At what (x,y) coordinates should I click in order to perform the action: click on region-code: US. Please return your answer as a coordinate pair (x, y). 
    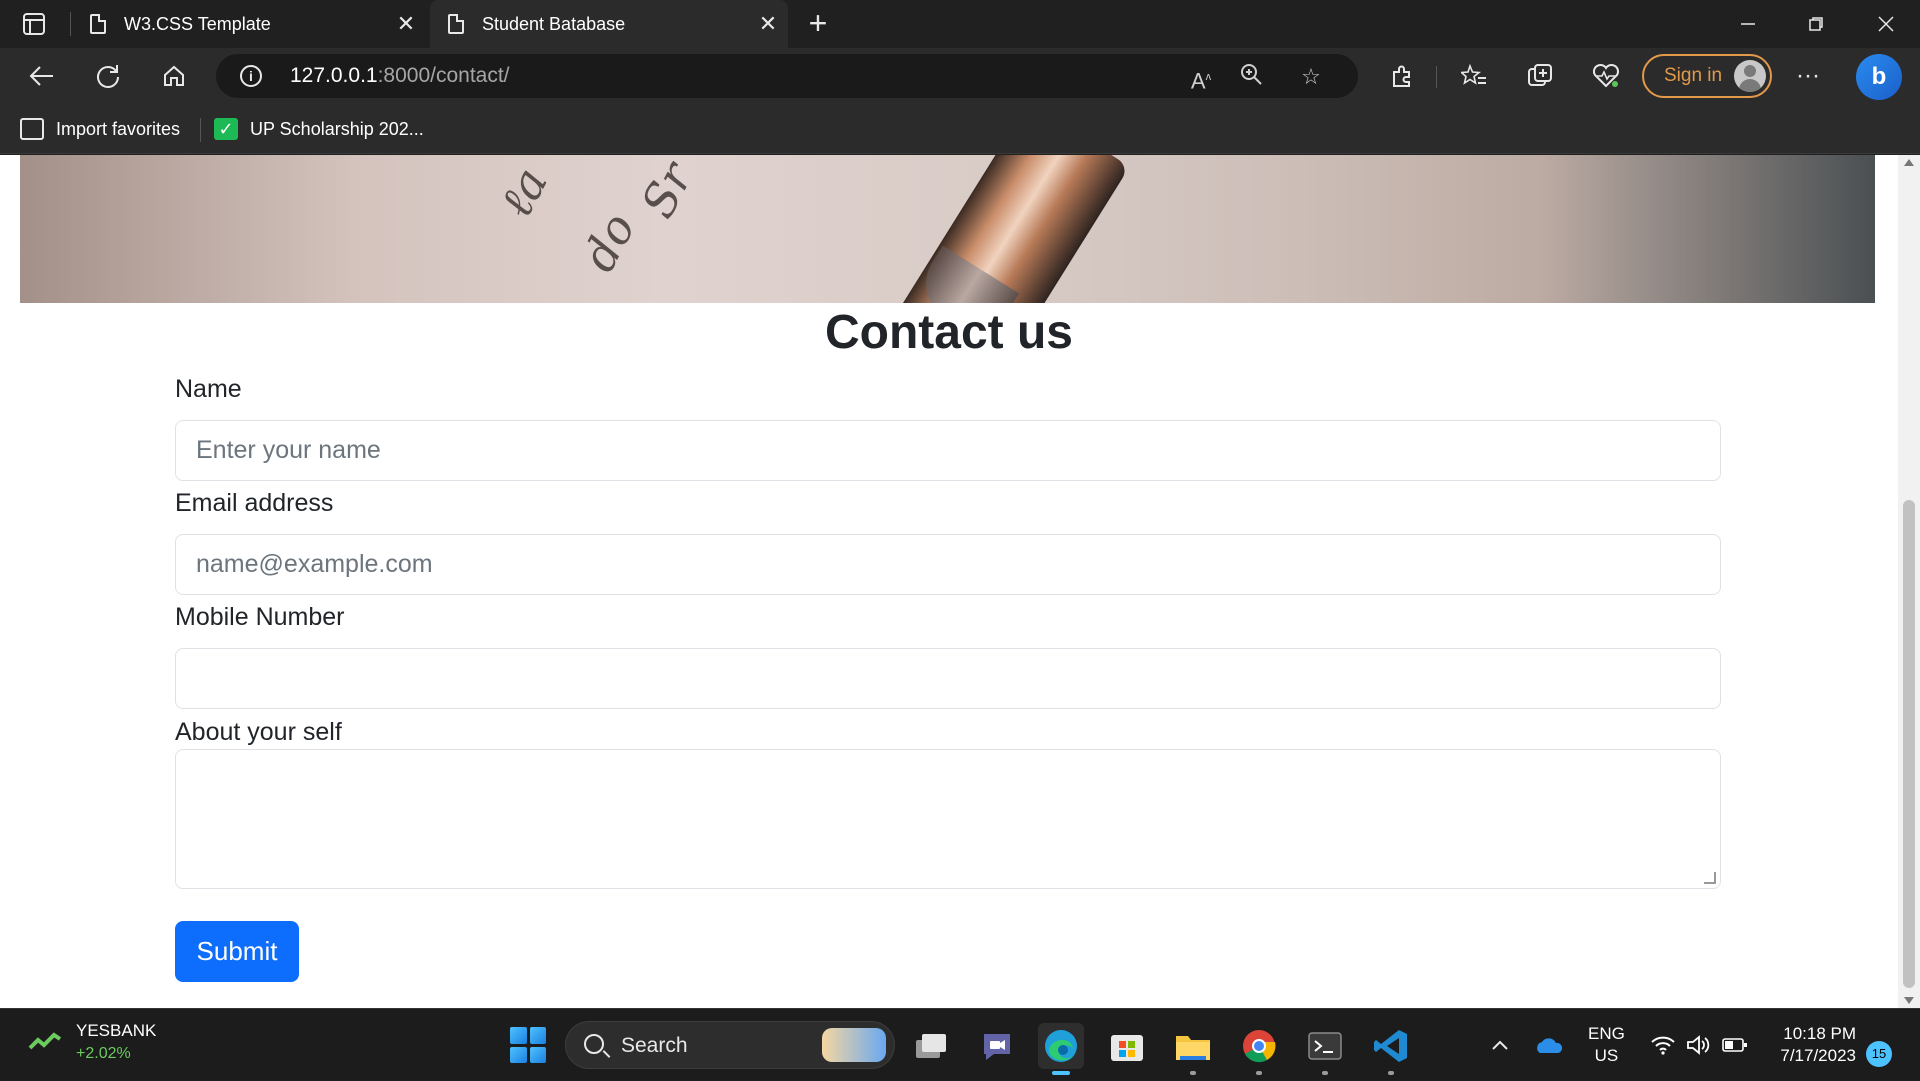
    Looking at the image, I should click on (1606, 1055).